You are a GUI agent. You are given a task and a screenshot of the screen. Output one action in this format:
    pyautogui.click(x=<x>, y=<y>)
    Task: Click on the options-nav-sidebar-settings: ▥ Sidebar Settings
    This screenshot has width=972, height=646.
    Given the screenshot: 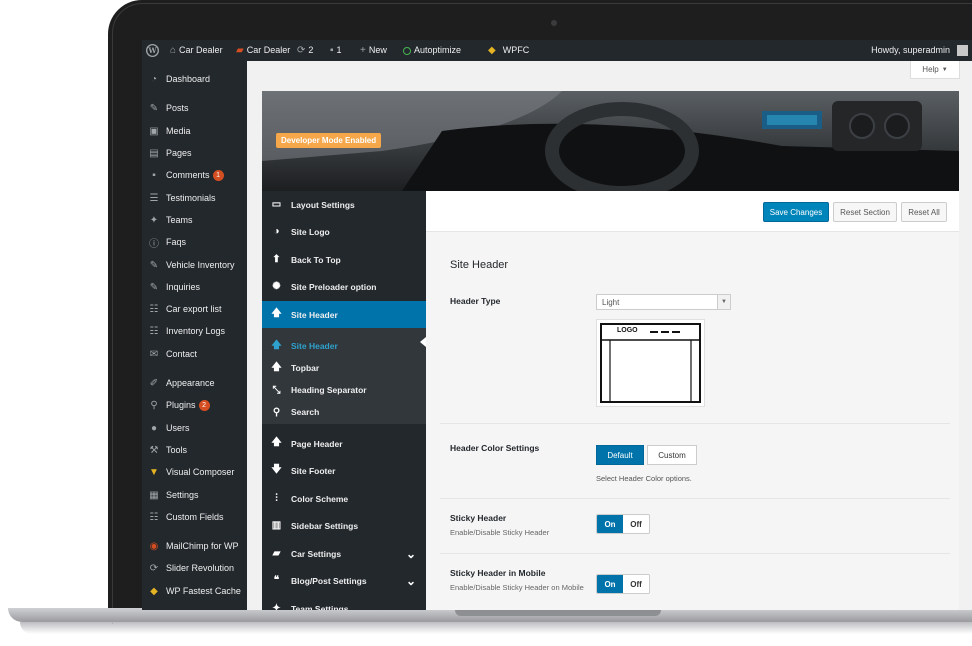 What is the action you would take?
    pyautogui.click(x=344, y=525)
    